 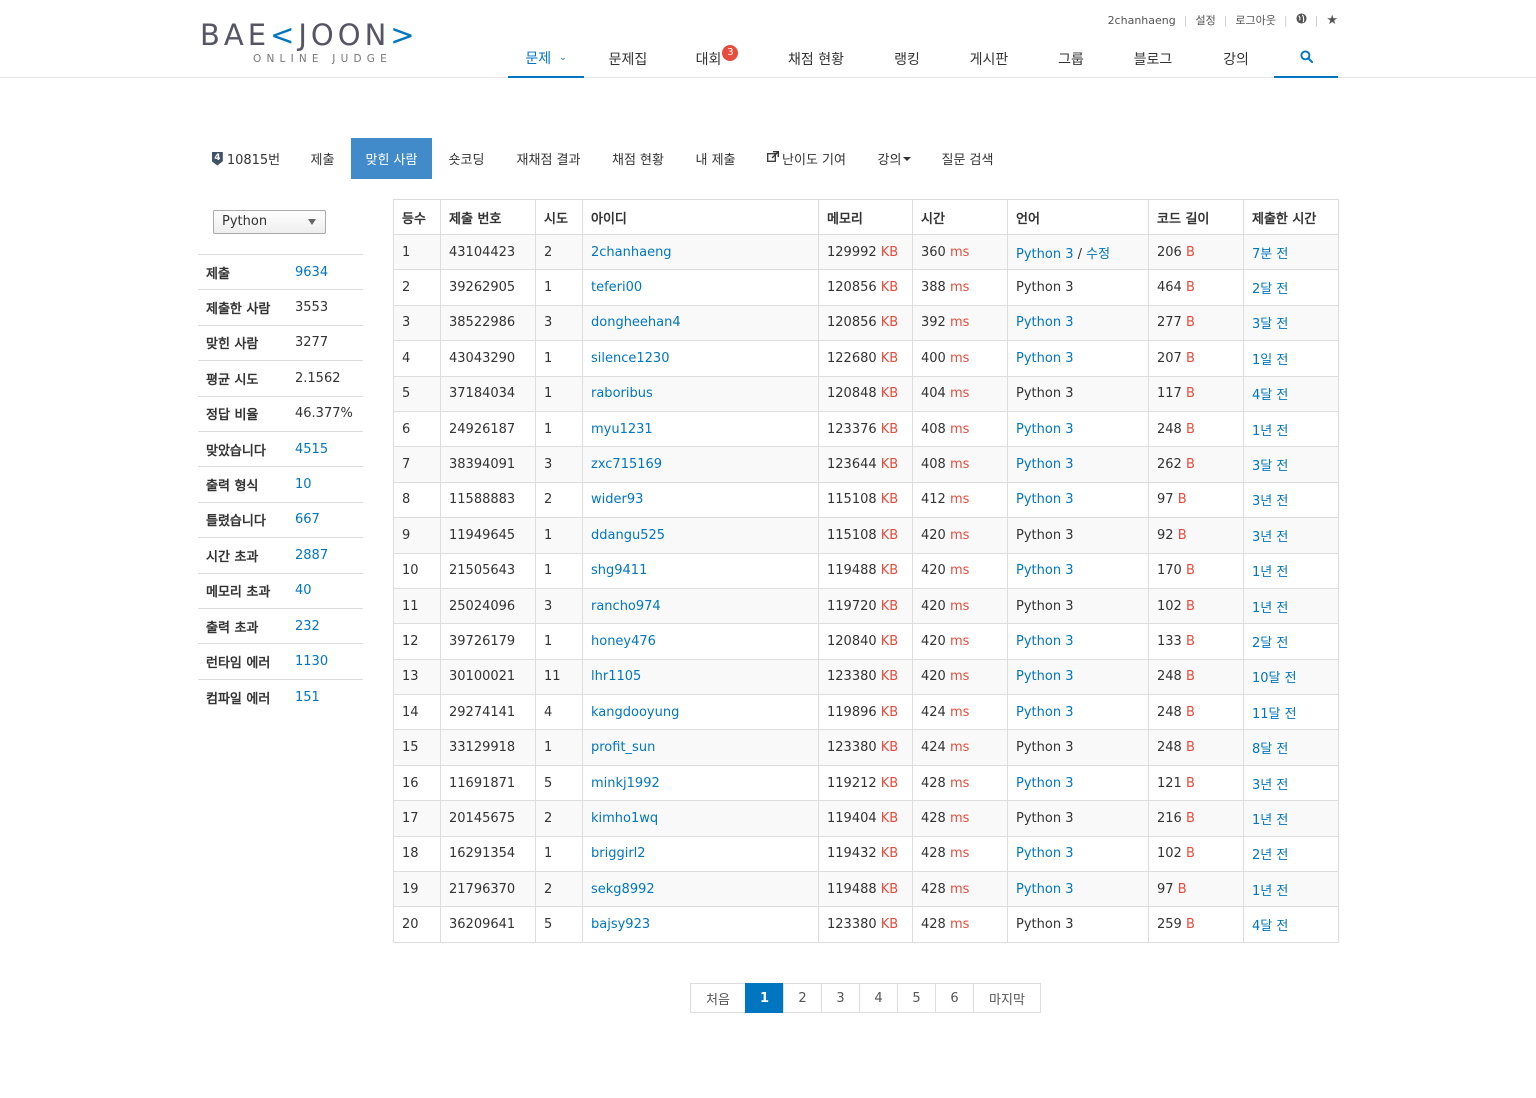 I want to click on edit-link: 수정, so click(x=1098, y=254).